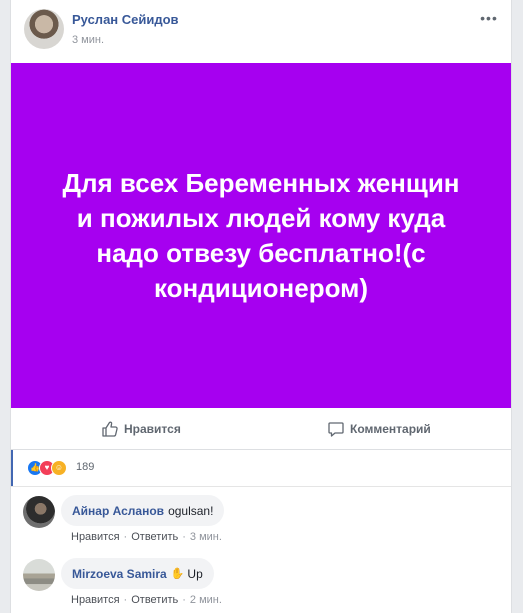 The height and width of the screenshot is (613, 523). What do you see at coordinates (390, 428) in the screenshot?
I see `comment-button-label: Комментарий` at bounding box center [390, 428].